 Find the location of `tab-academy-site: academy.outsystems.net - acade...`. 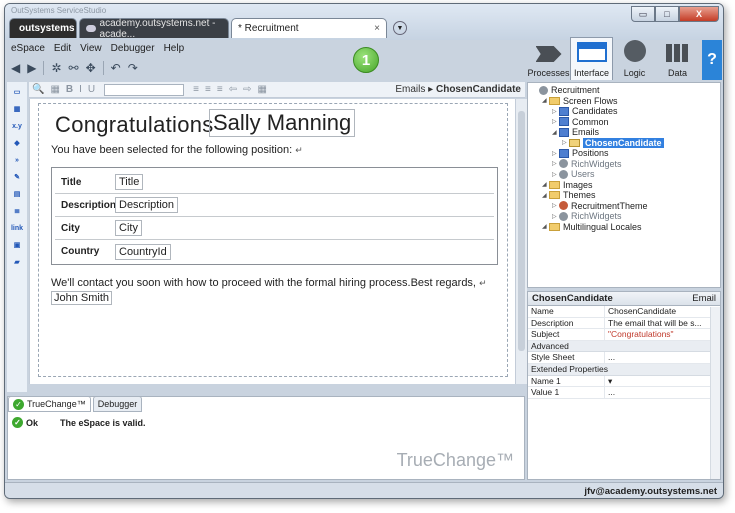

tab-academy-site: academy.outsystems.net - acade... is located at coordinates (154, 29).